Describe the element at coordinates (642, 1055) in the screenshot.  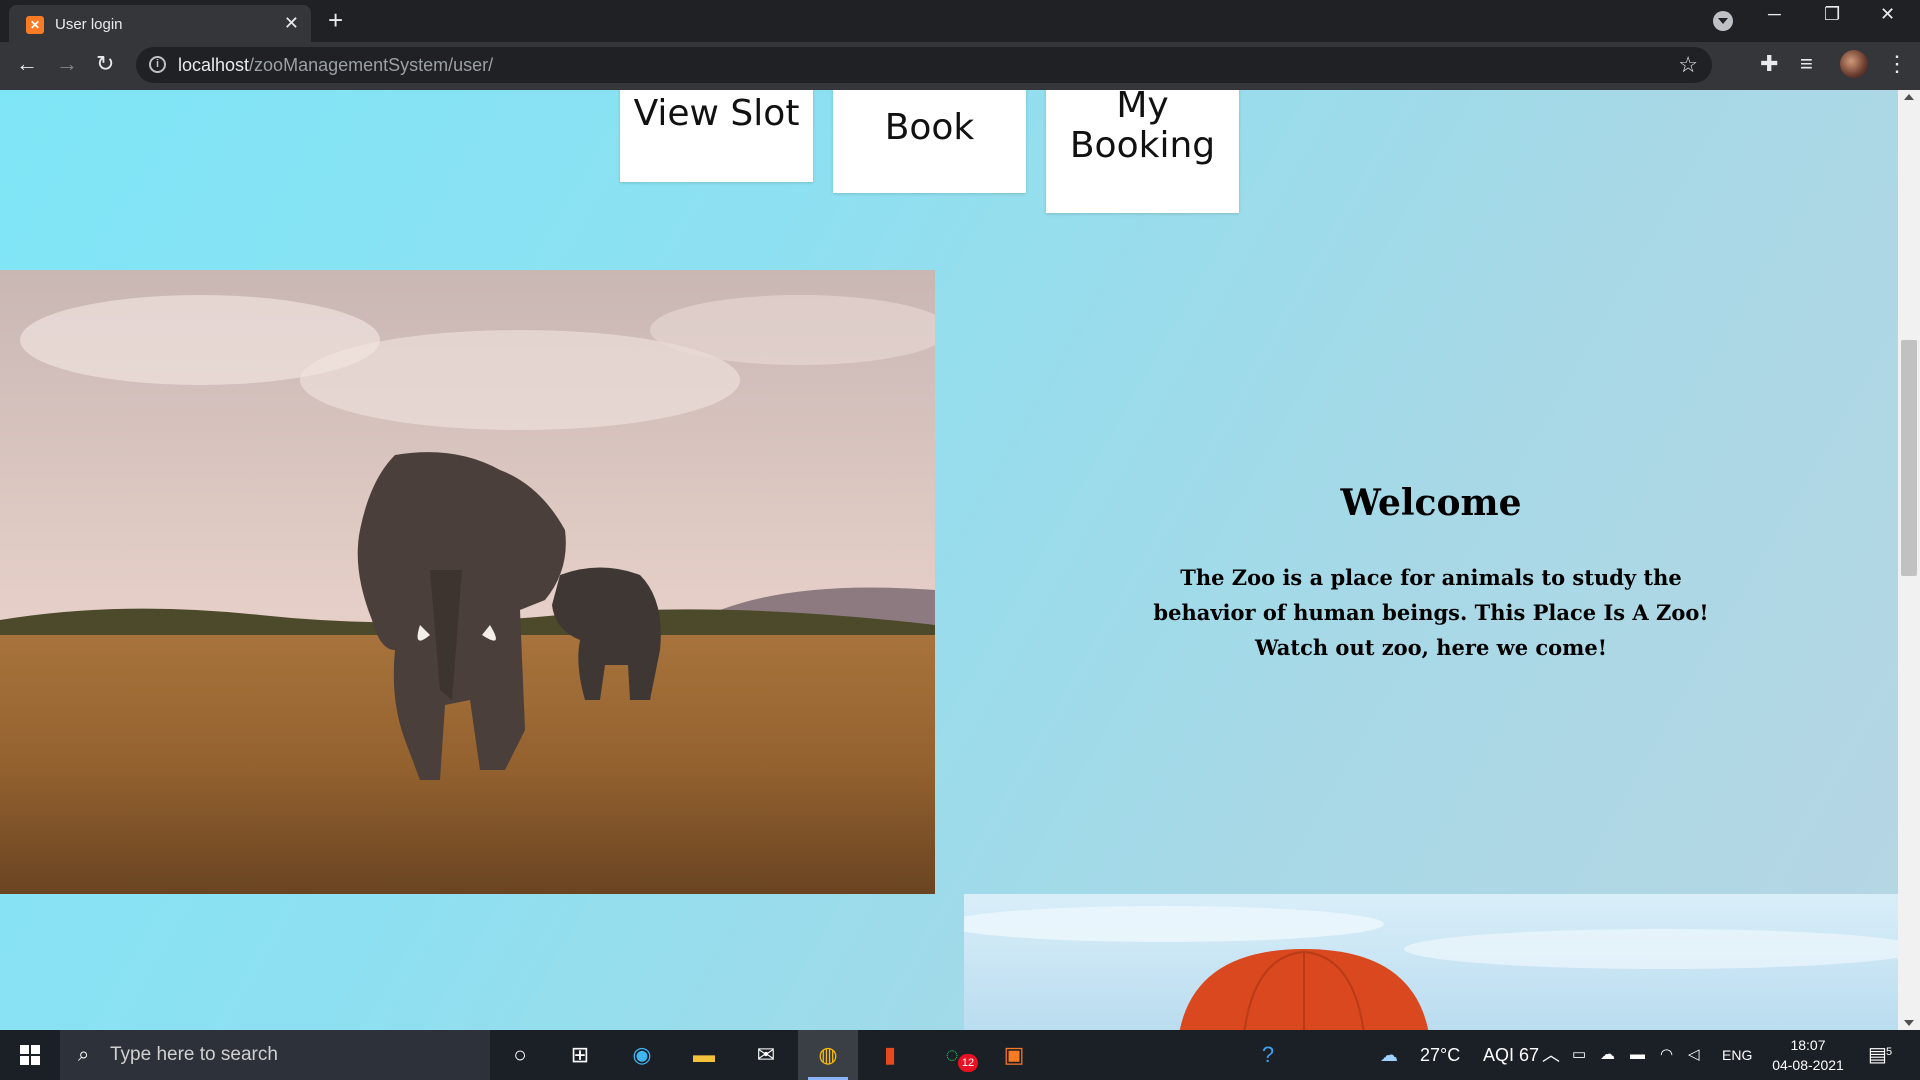
I see `edge-icon: ◉` at that location.